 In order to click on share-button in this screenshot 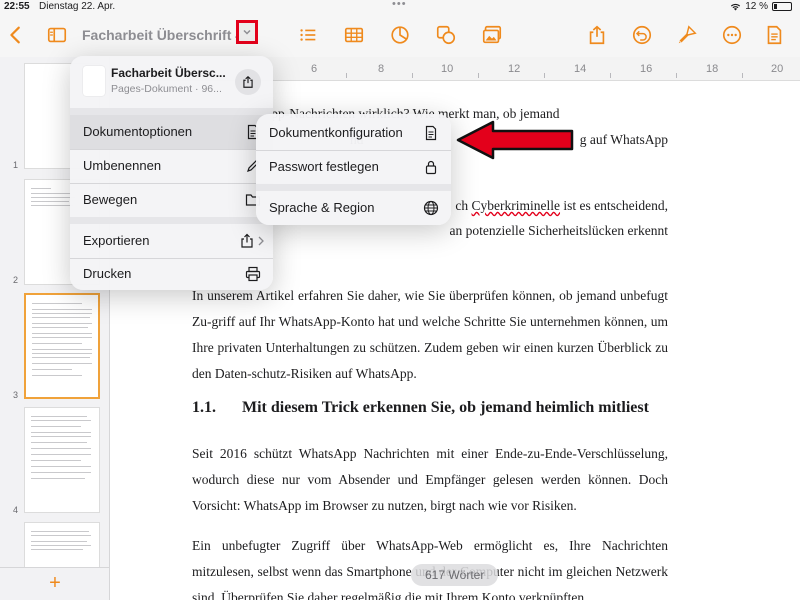, I will do `click(248, 82)`.